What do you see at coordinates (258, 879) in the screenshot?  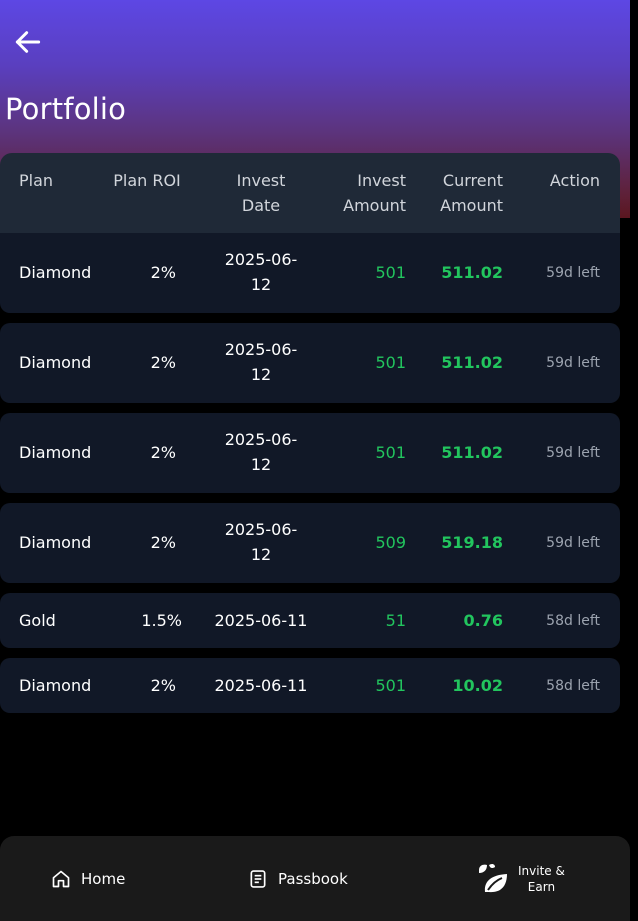 I see `passbook-icon` at bounding box center [258, 879].